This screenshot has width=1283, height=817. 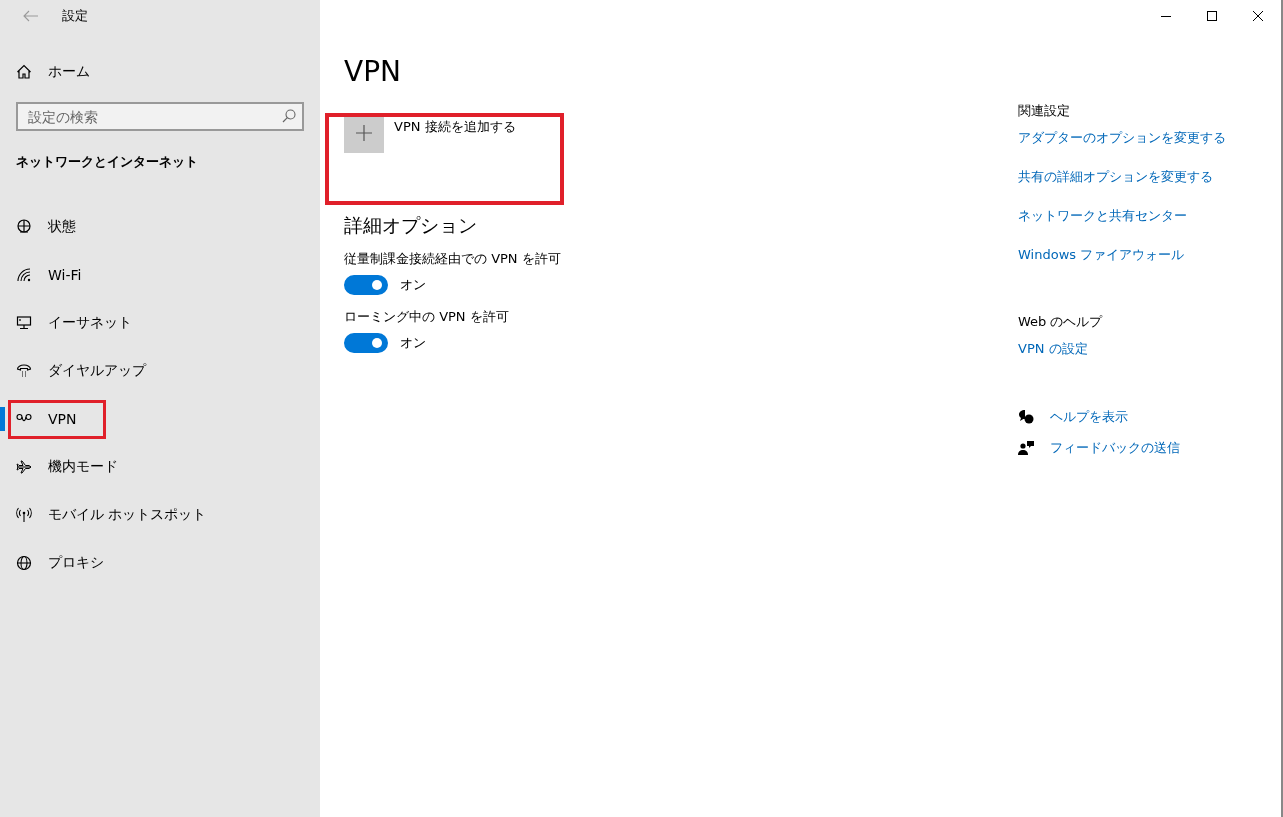 What do you see at coordinates (1044, 111) in the screenshot?
I see `related-heading: 関連設定` at bounding box center [1044, 111].